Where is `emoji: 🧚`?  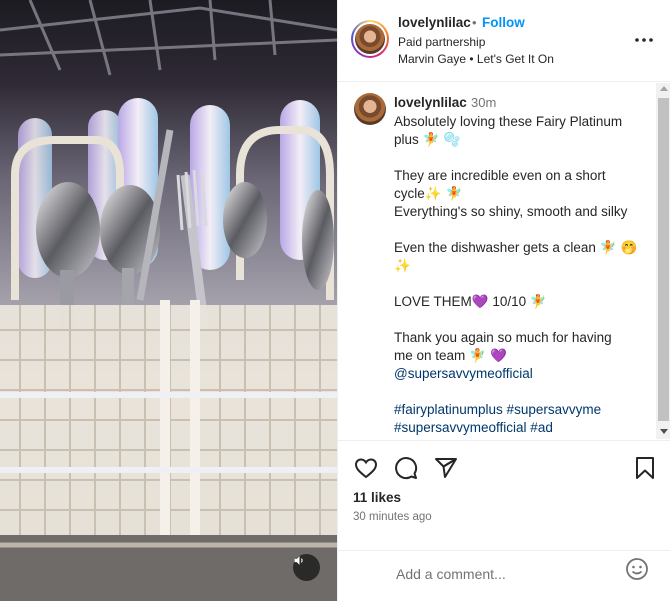
emoji: 🧚 is located at coordinates (538, 302).